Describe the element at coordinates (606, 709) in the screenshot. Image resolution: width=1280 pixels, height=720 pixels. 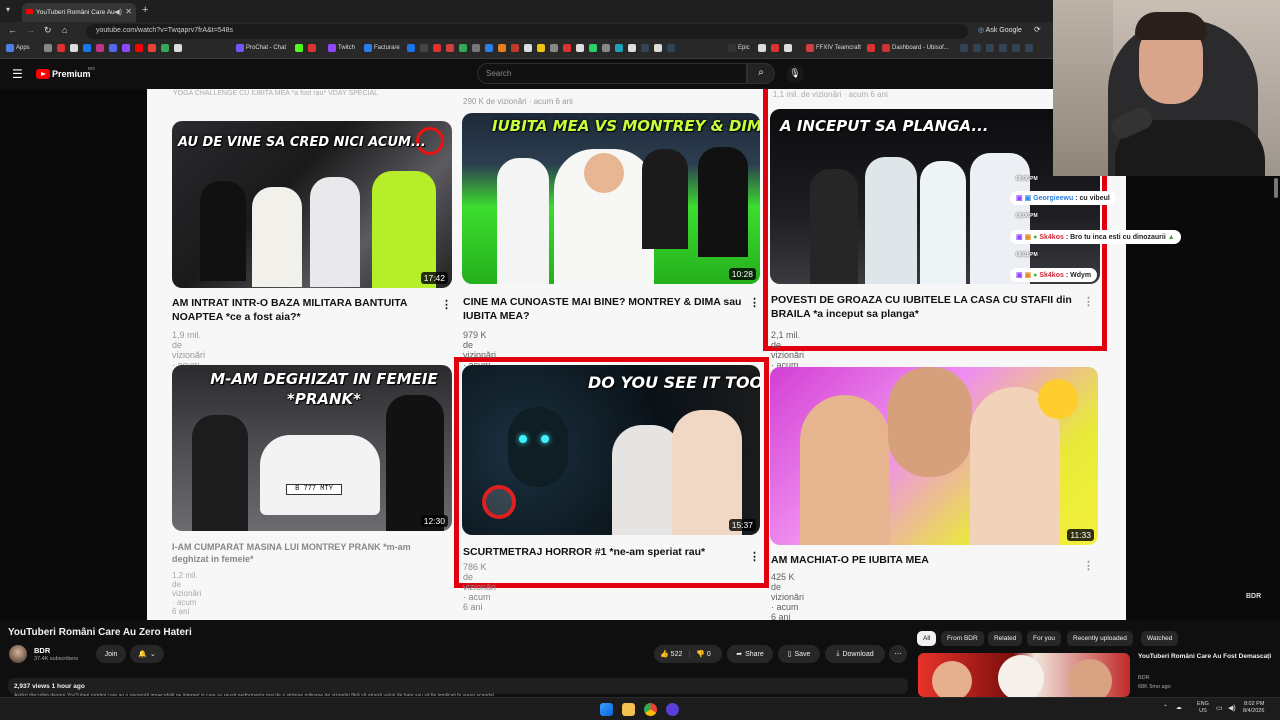
I see `windows-start-icon` at that location.